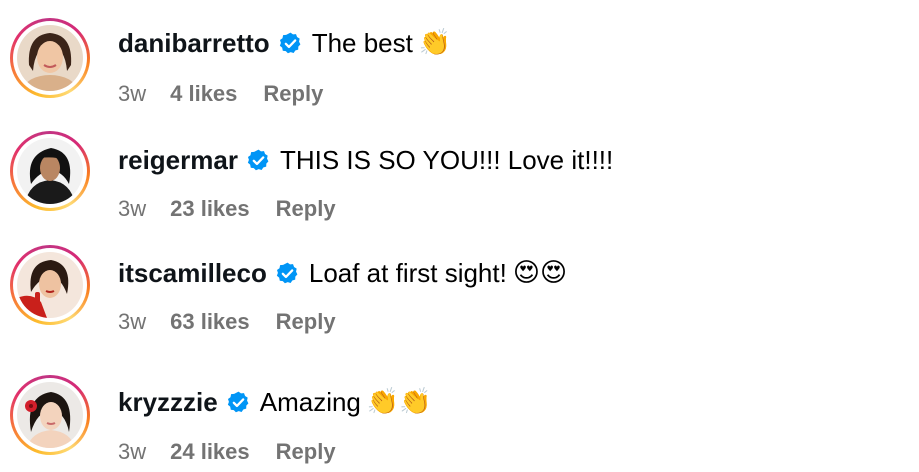 Image resolution: width=919 pixels, height=472 pixels. What do you see at coordinates (399, 402) in the screenshot?
I see `clapping-hands-emoji: 👏👏` at bounding box center [399, 402].